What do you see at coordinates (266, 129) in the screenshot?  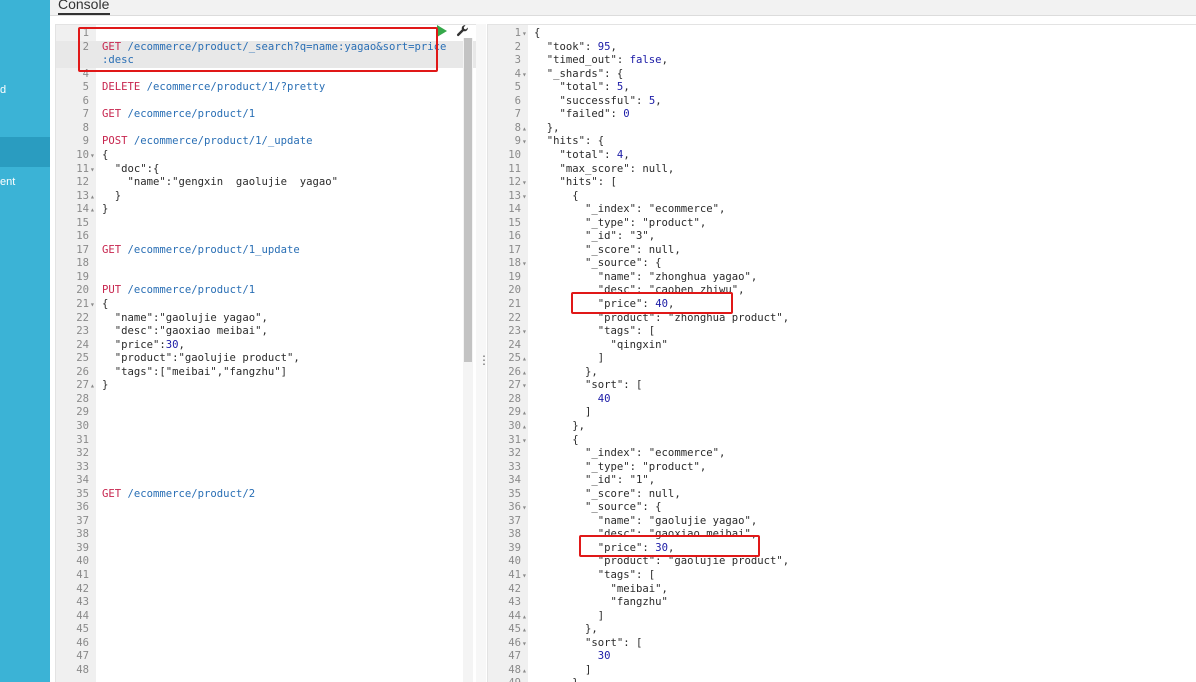 I see `code-line: 8` at bounding box center [266, 129].